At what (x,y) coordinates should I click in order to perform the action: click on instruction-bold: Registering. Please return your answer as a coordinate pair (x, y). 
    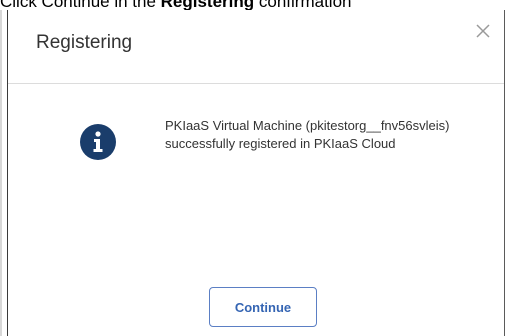
    Looking at the image, I should click on (207, 5).